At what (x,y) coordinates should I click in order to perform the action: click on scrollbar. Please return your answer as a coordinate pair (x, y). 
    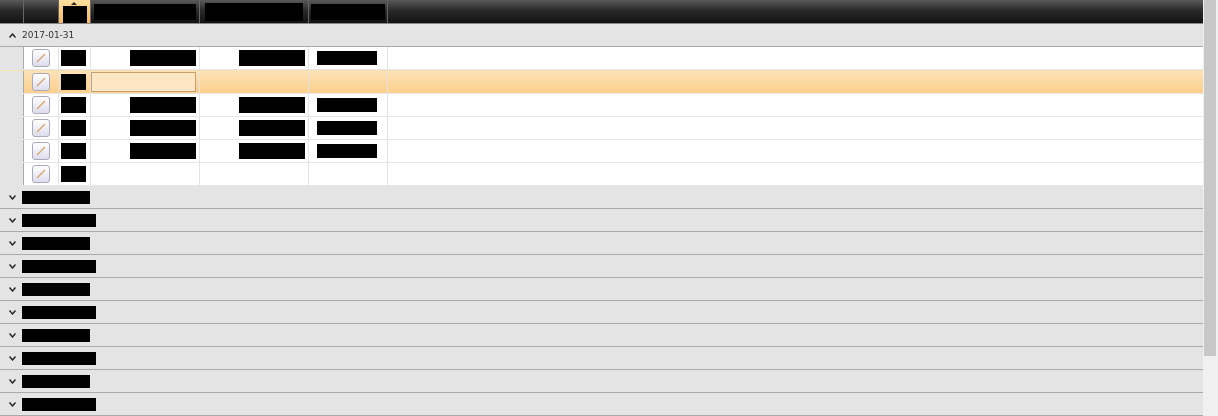
    Looking at the image, I should click on (1210, 208).